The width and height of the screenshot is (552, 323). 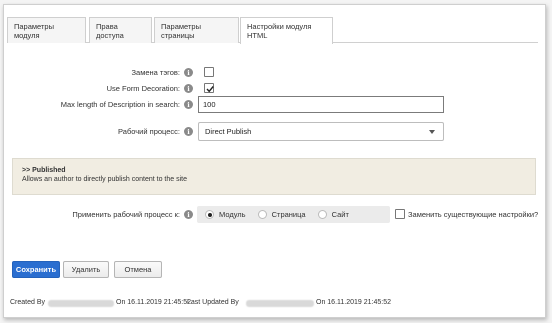 What do you see at coordinates (44, 170) in the screenshot?
I see `panel-title: >> Published` at bounding box center [44, 170].